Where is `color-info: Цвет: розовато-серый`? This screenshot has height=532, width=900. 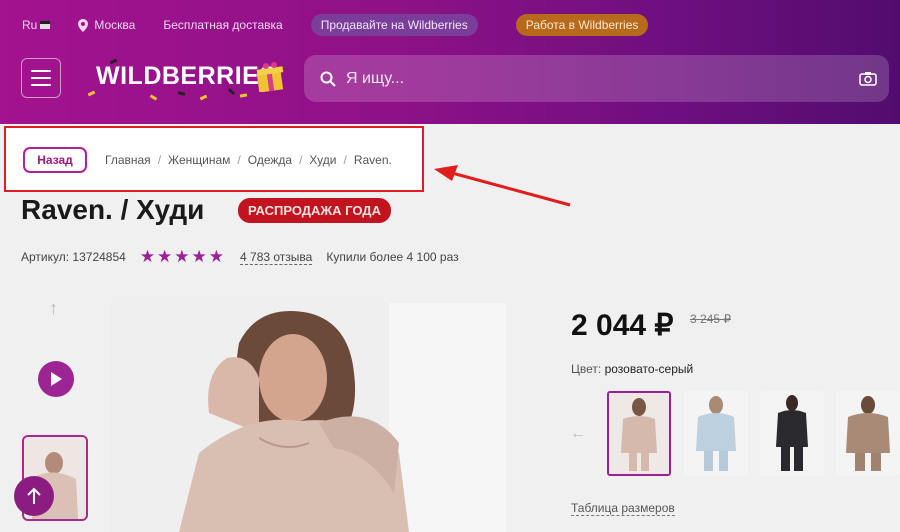
color-info: Цвет: розовато-серый is located at coordinates (632, 369).